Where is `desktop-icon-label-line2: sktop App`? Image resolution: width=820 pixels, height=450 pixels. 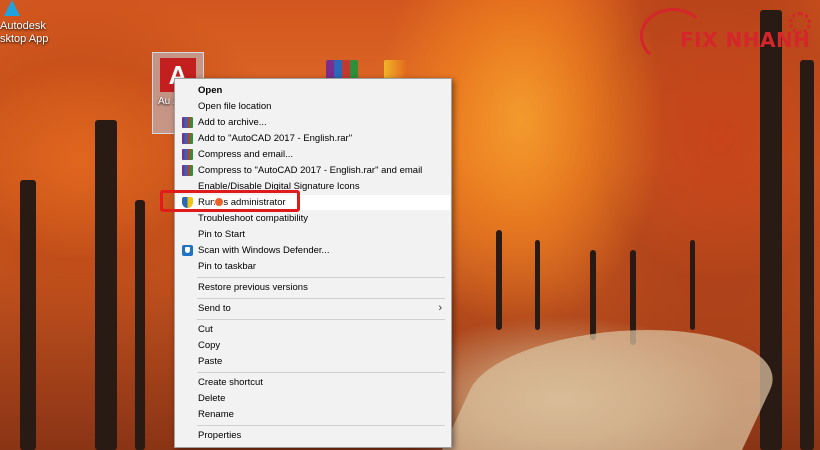 desktop-icon-label-line2: sktop App is located at coordinates (24, 39).